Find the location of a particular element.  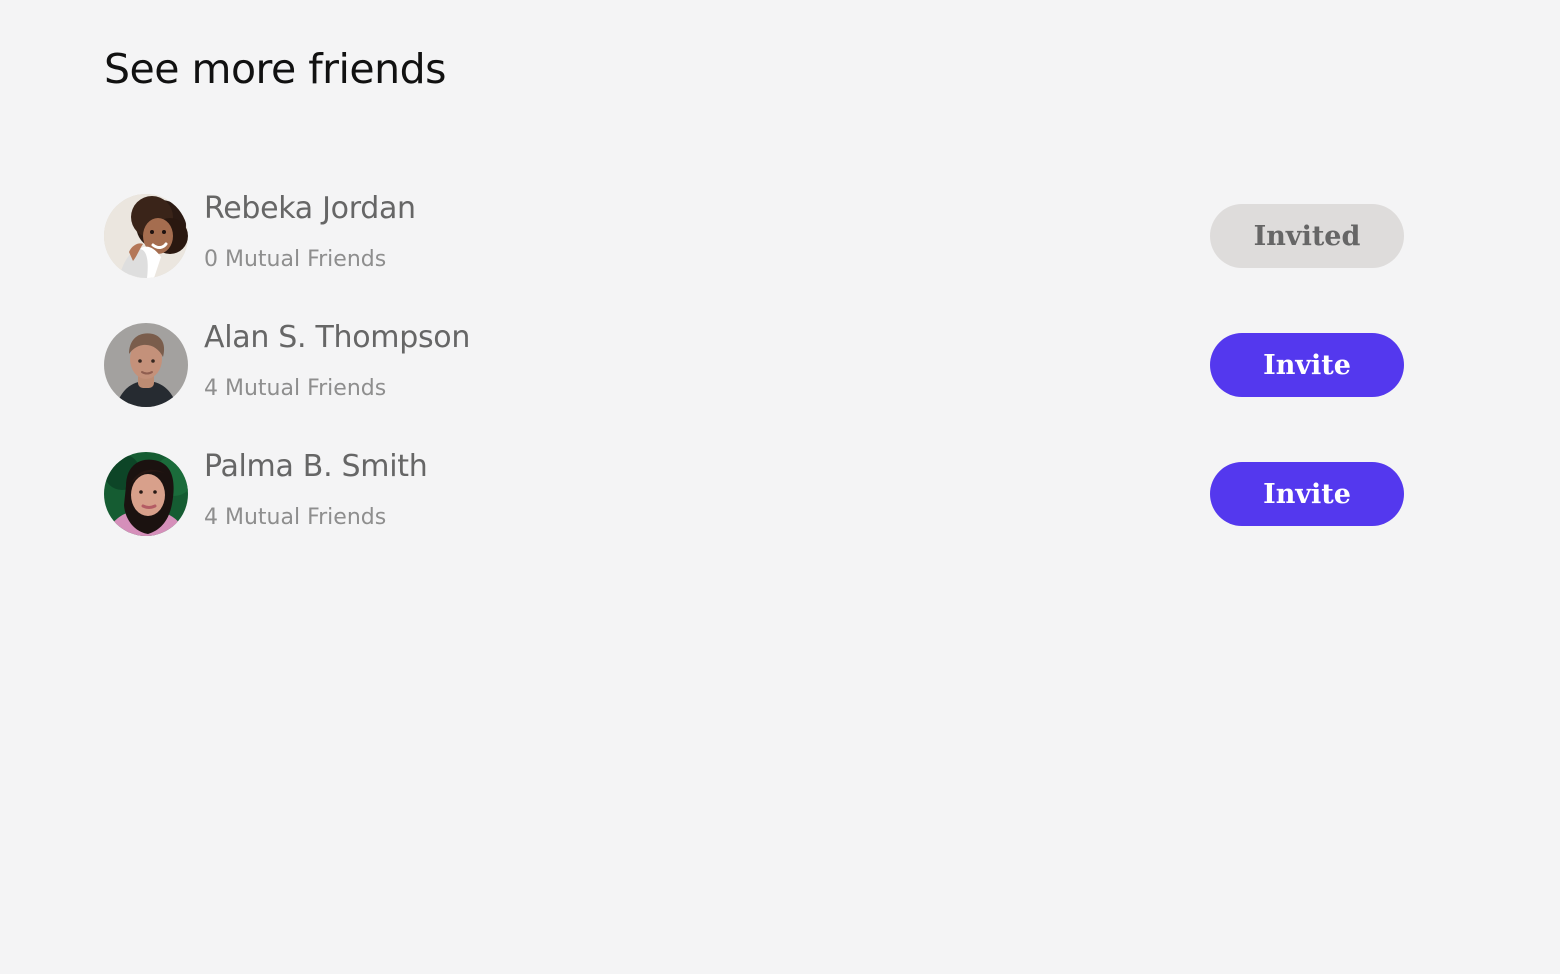

mutual-friends-count: 0 Mutual Friends is located at coordinates (295, 259).